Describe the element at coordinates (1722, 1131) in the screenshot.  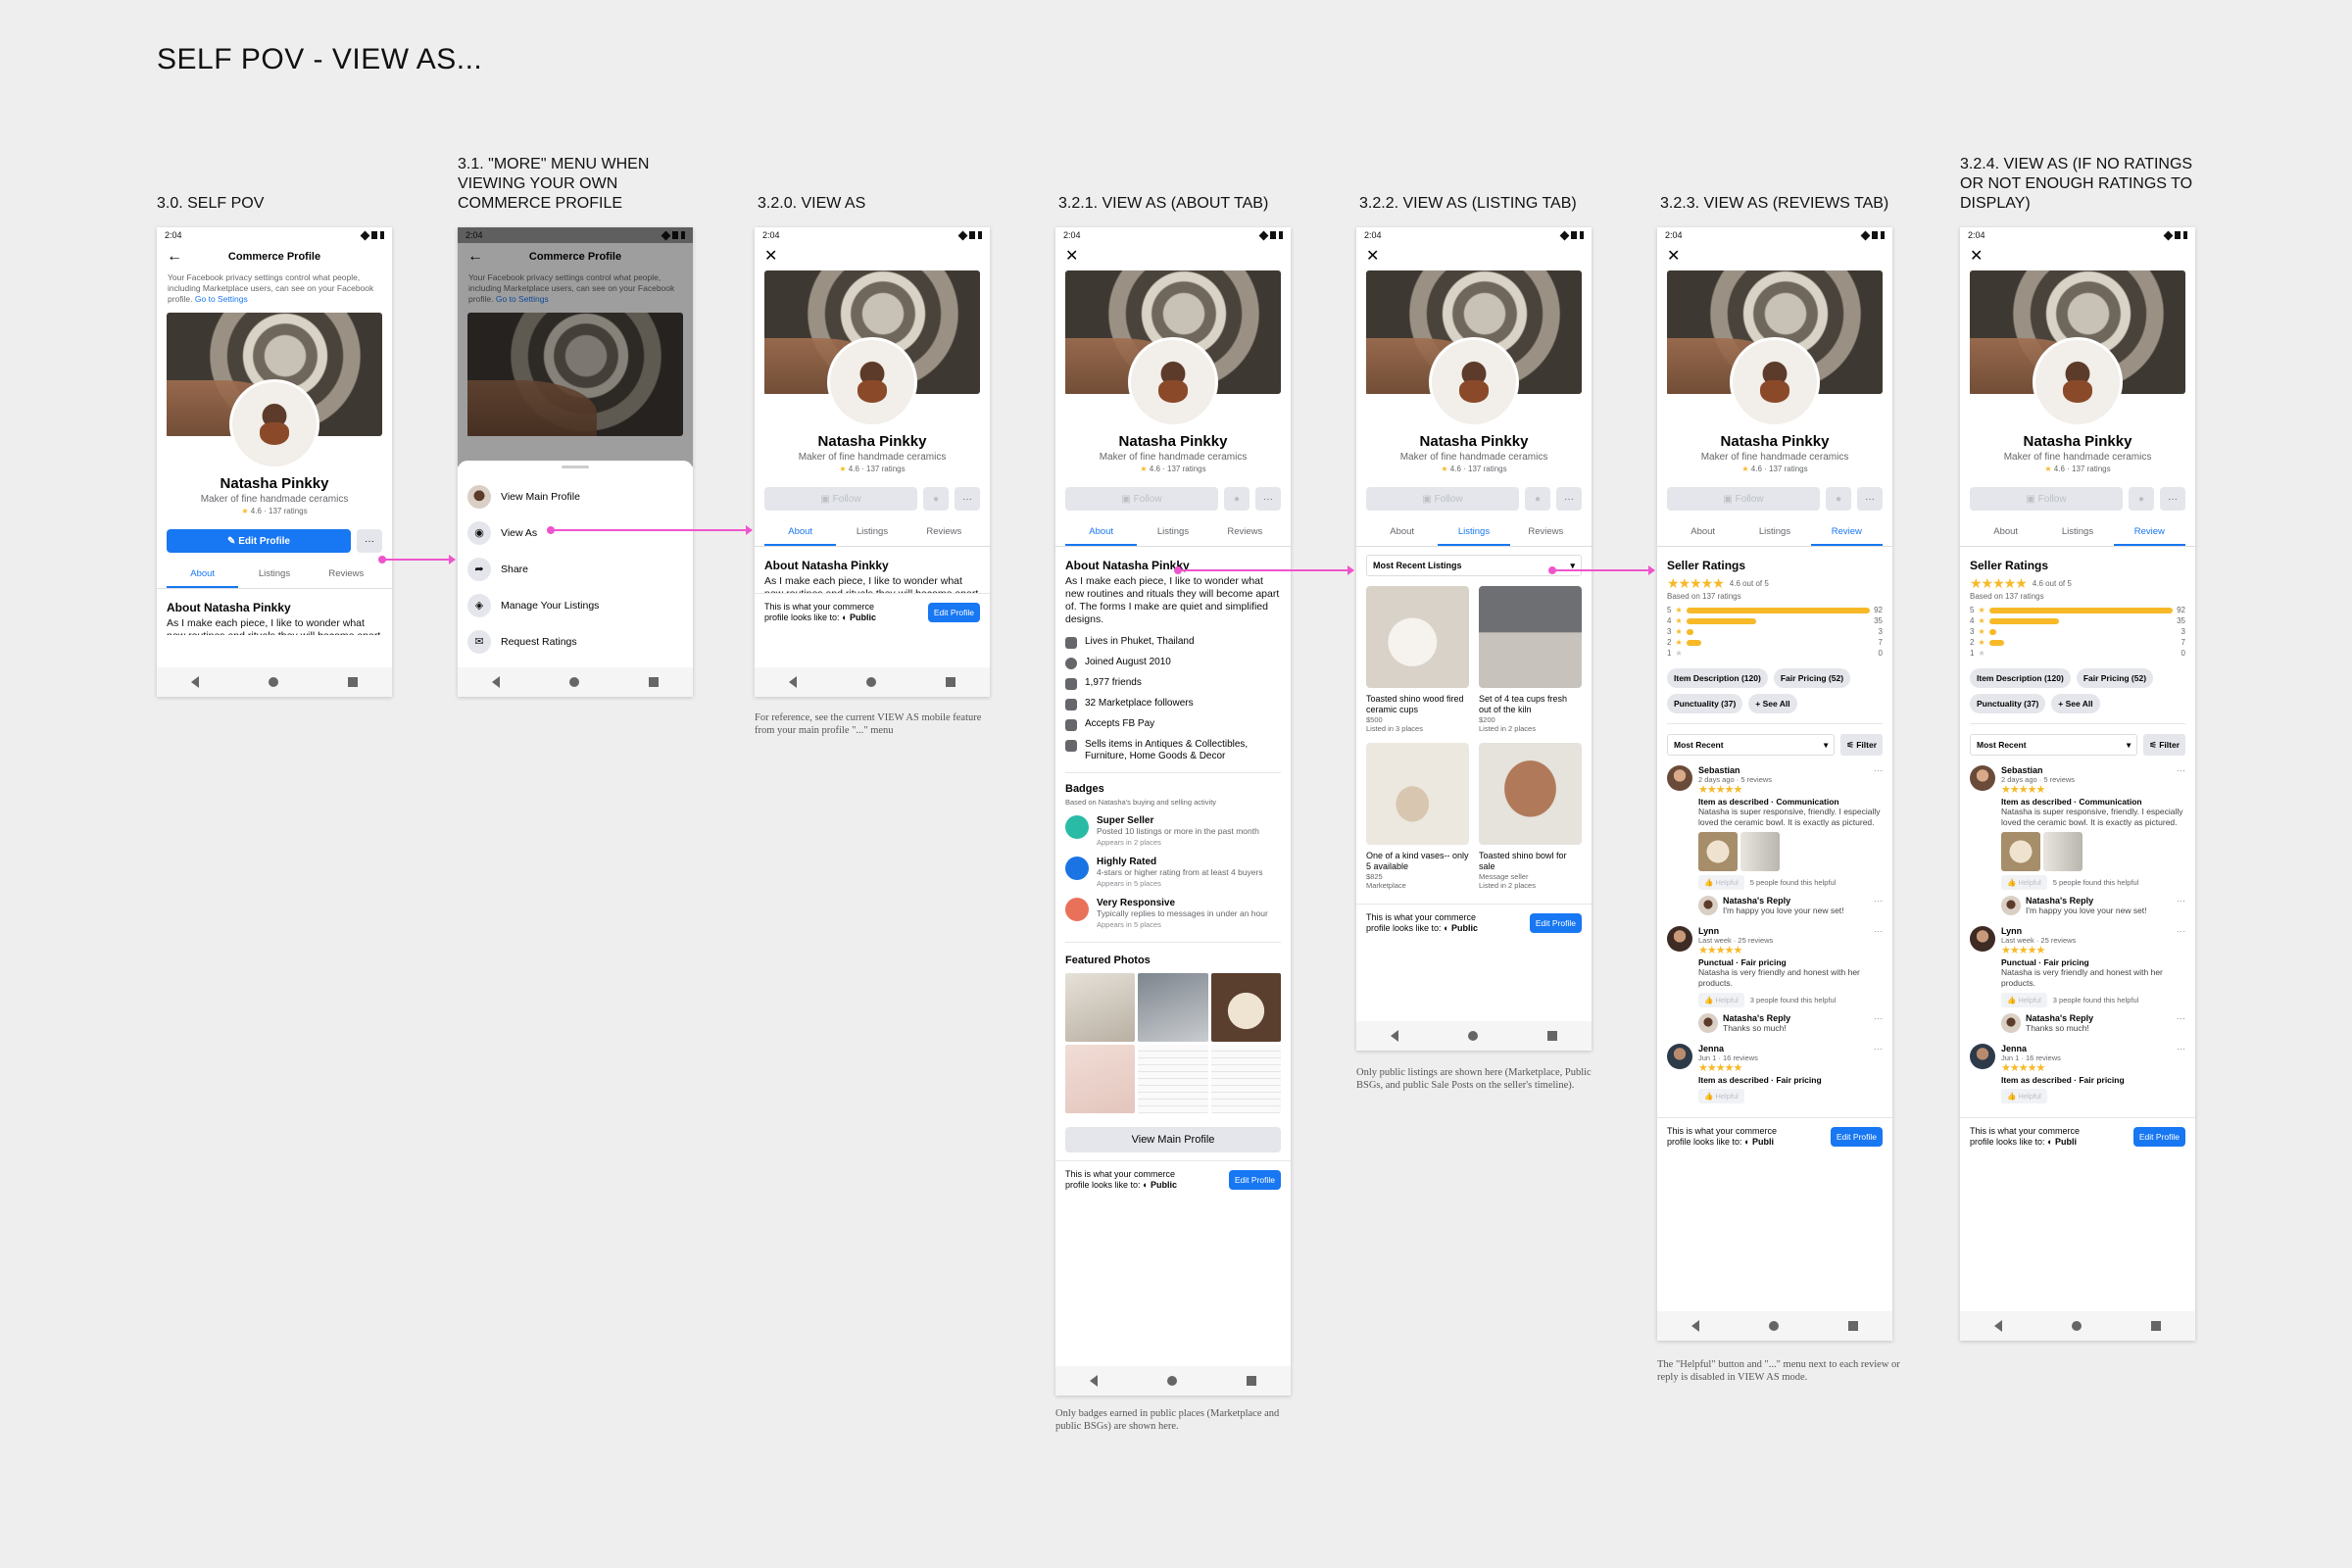
I see `view-as-line1: This is what your commerce` at that location.